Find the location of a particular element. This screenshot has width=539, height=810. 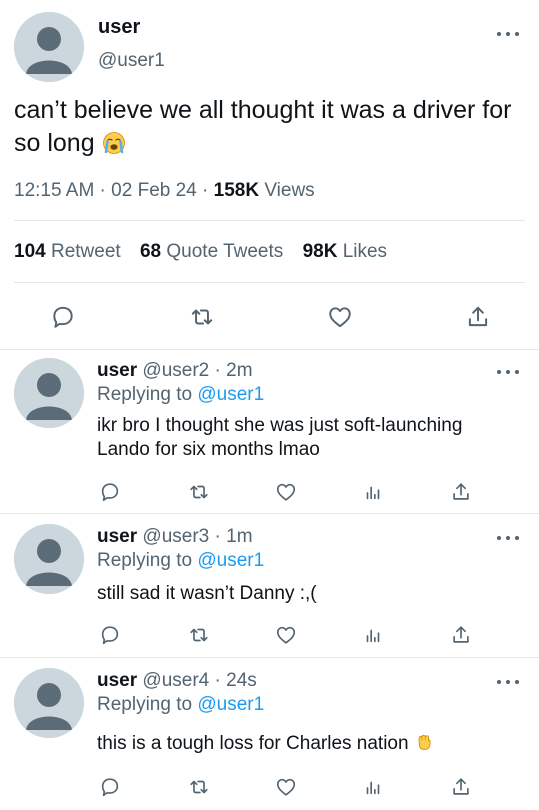

reply-header: user @user2 · 2m is located at coordinates (175, 370).